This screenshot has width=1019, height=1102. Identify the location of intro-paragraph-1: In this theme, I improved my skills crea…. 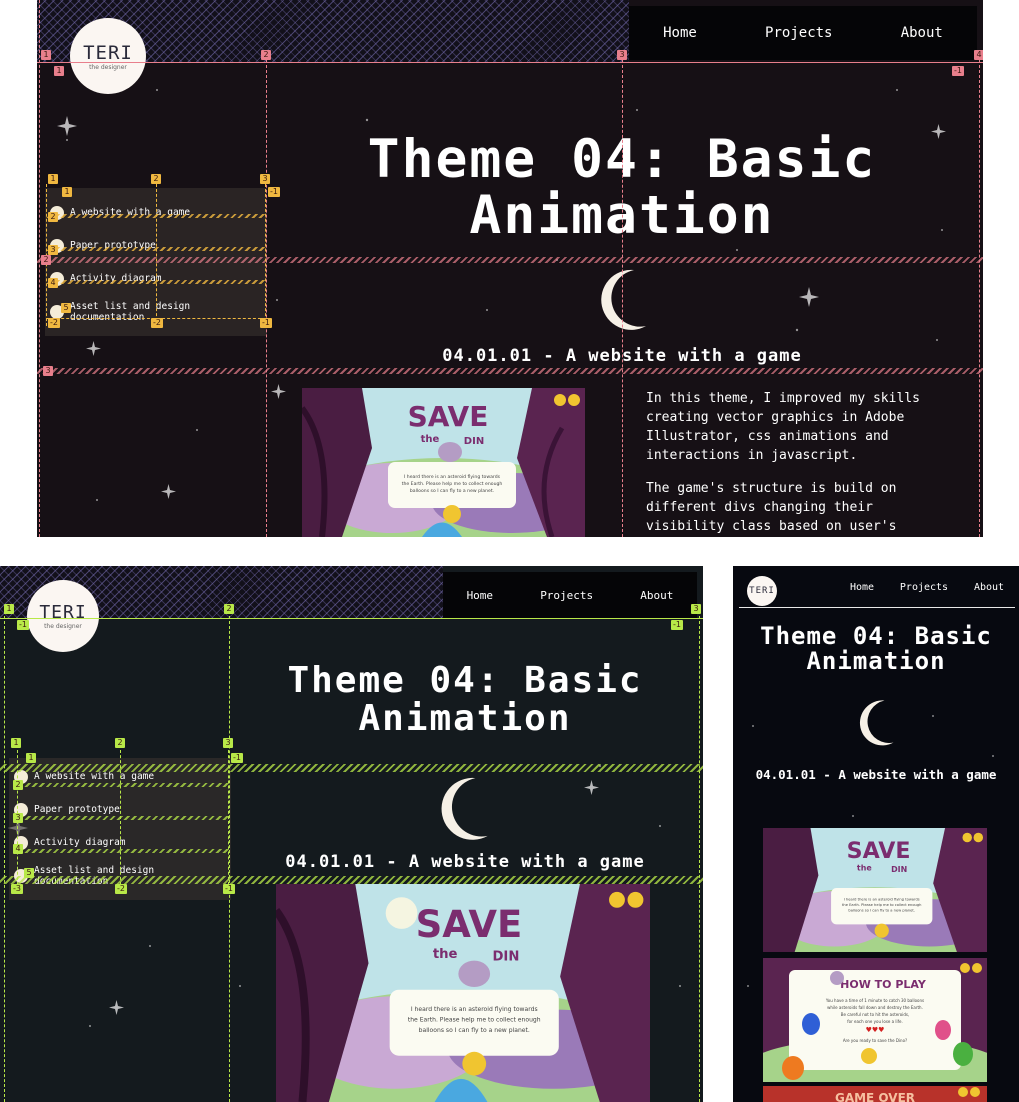
(783, 427).